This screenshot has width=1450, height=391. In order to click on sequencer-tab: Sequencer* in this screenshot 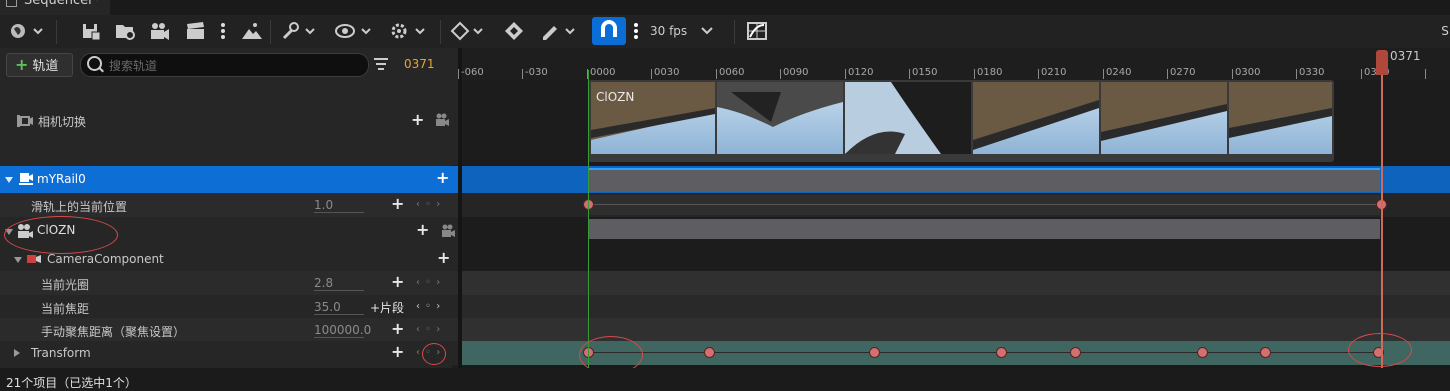, I will do `click(55, 7)`.